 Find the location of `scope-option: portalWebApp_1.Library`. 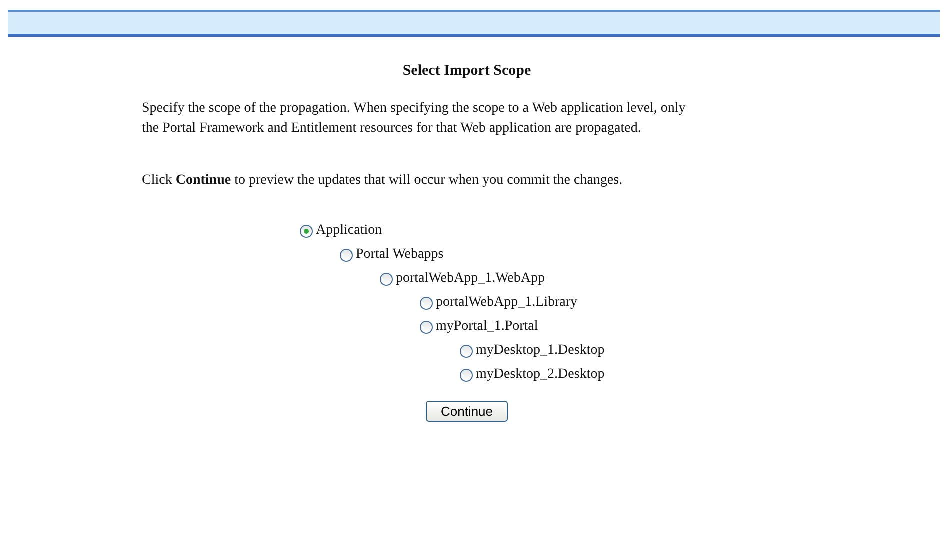

scope-option: portalWebApp_1.Library is located at coordinates (507, 303).